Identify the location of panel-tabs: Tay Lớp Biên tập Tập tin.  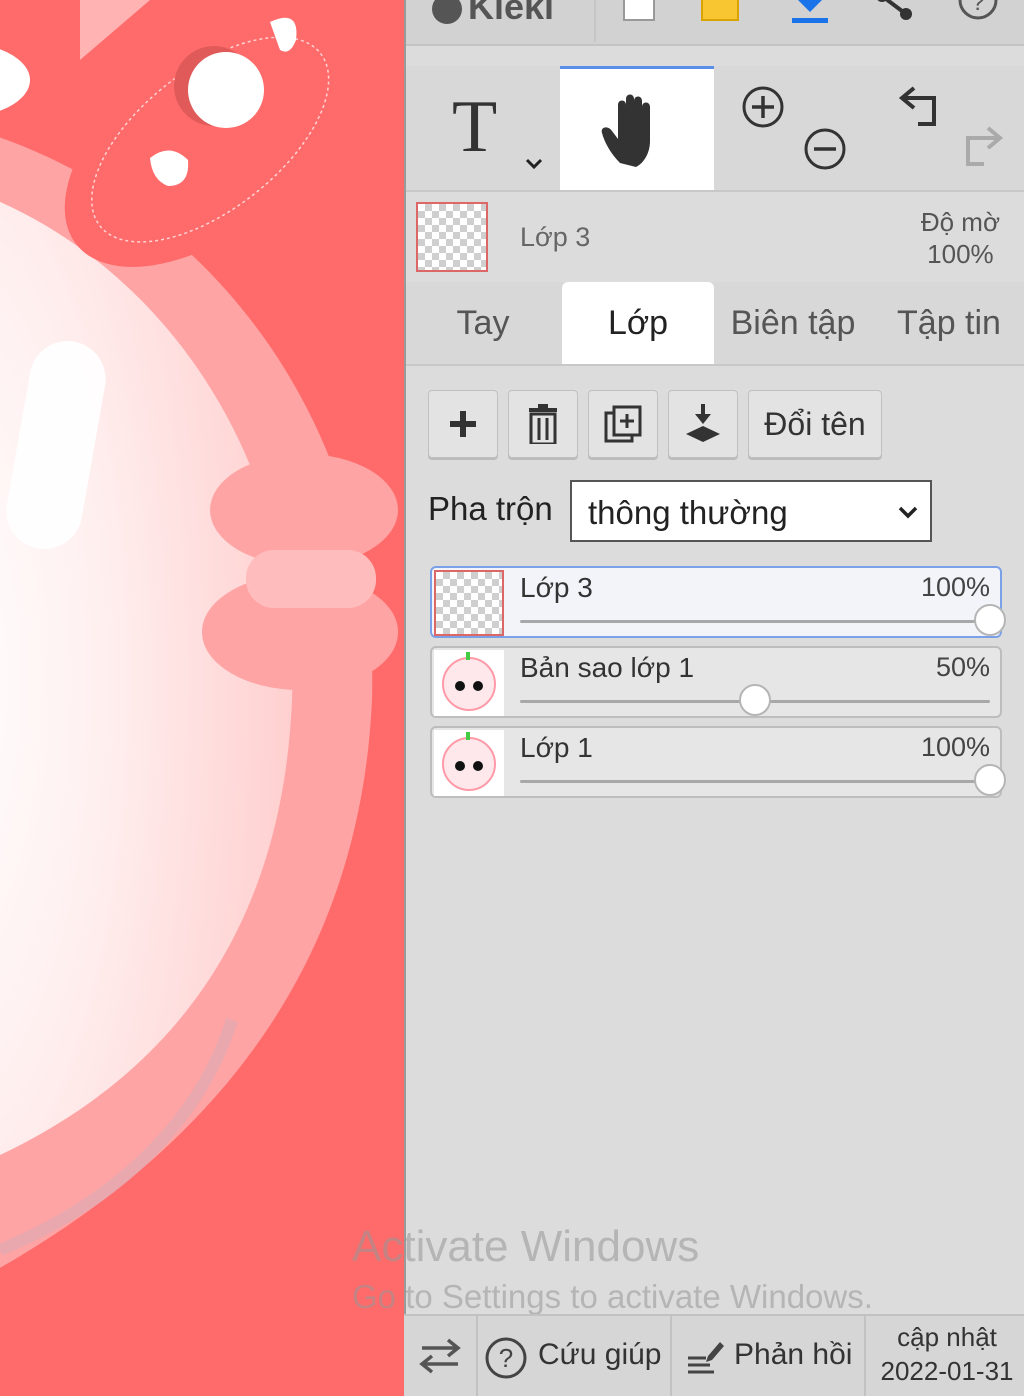
(715, 324).